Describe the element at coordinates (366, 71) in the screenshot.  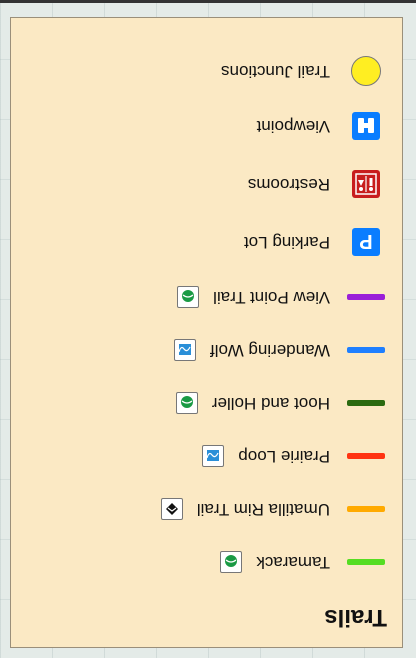
I see `trail-junction-icon` at that location.